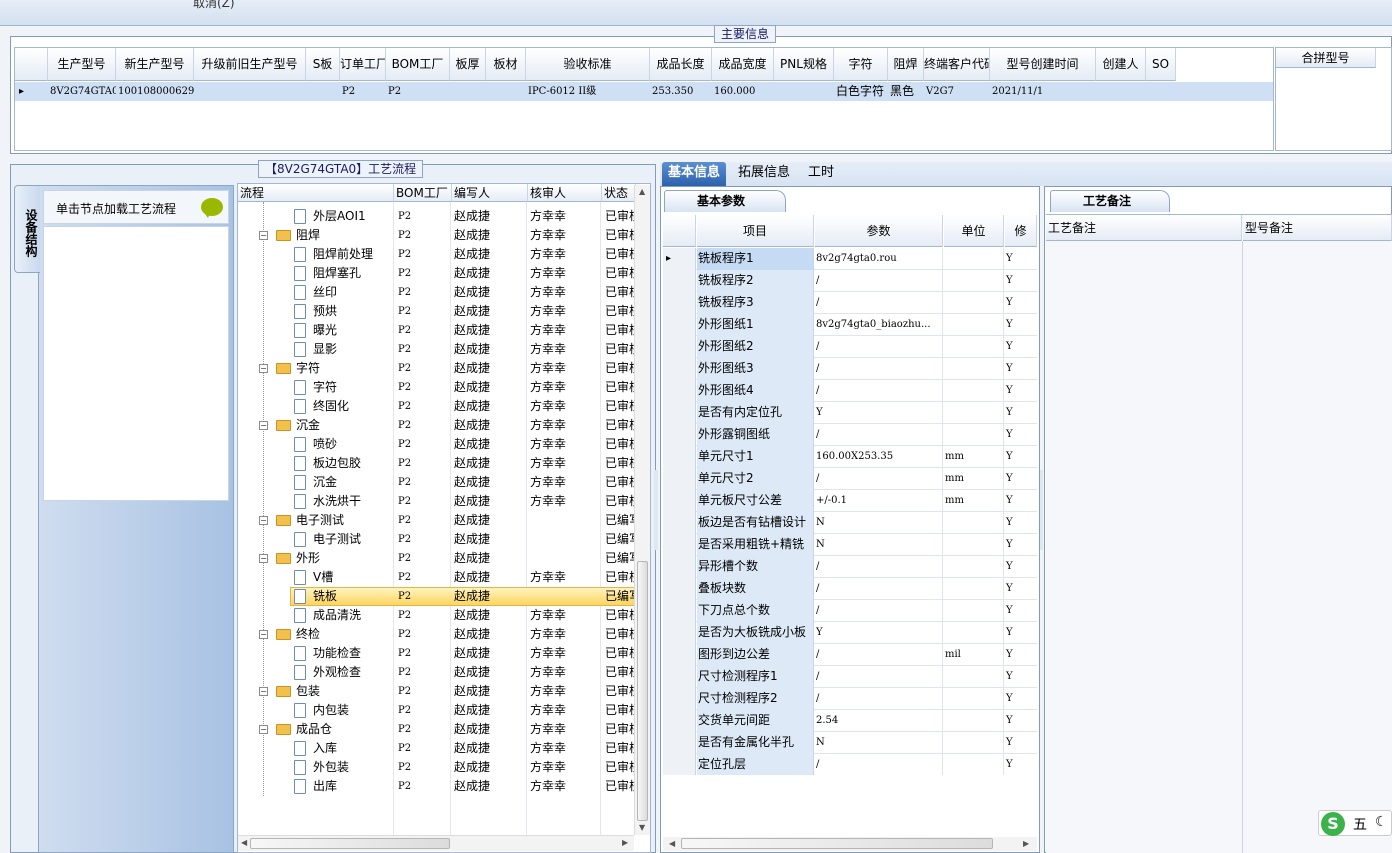 The height and width of the screenshot is (853, 1392). I want to click on tree-step-row: V槽 P2 赵成捷 方幸幸 已审核, so click(437, 577).